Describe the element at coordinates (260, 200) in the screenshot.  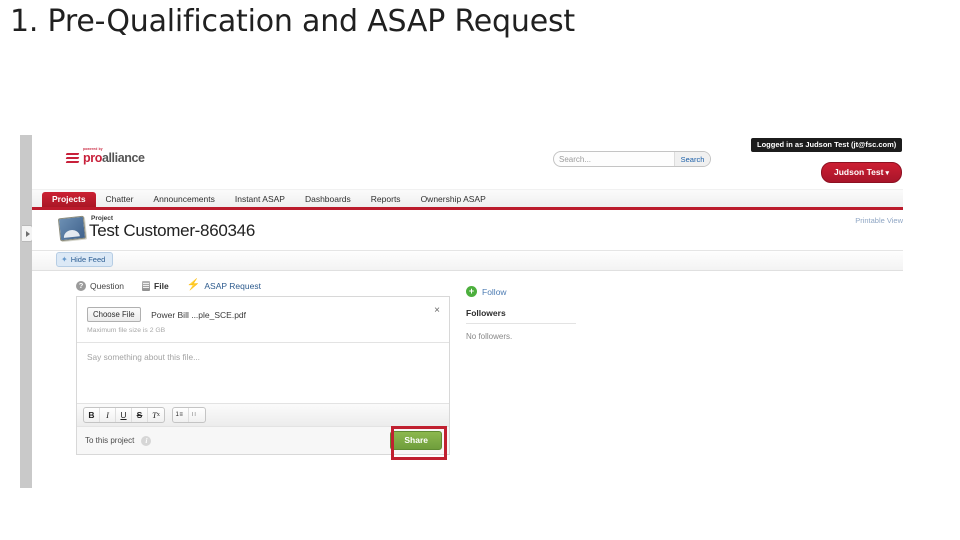
I see `nav-tab-instant-asap: Instant ASAP` at that location.